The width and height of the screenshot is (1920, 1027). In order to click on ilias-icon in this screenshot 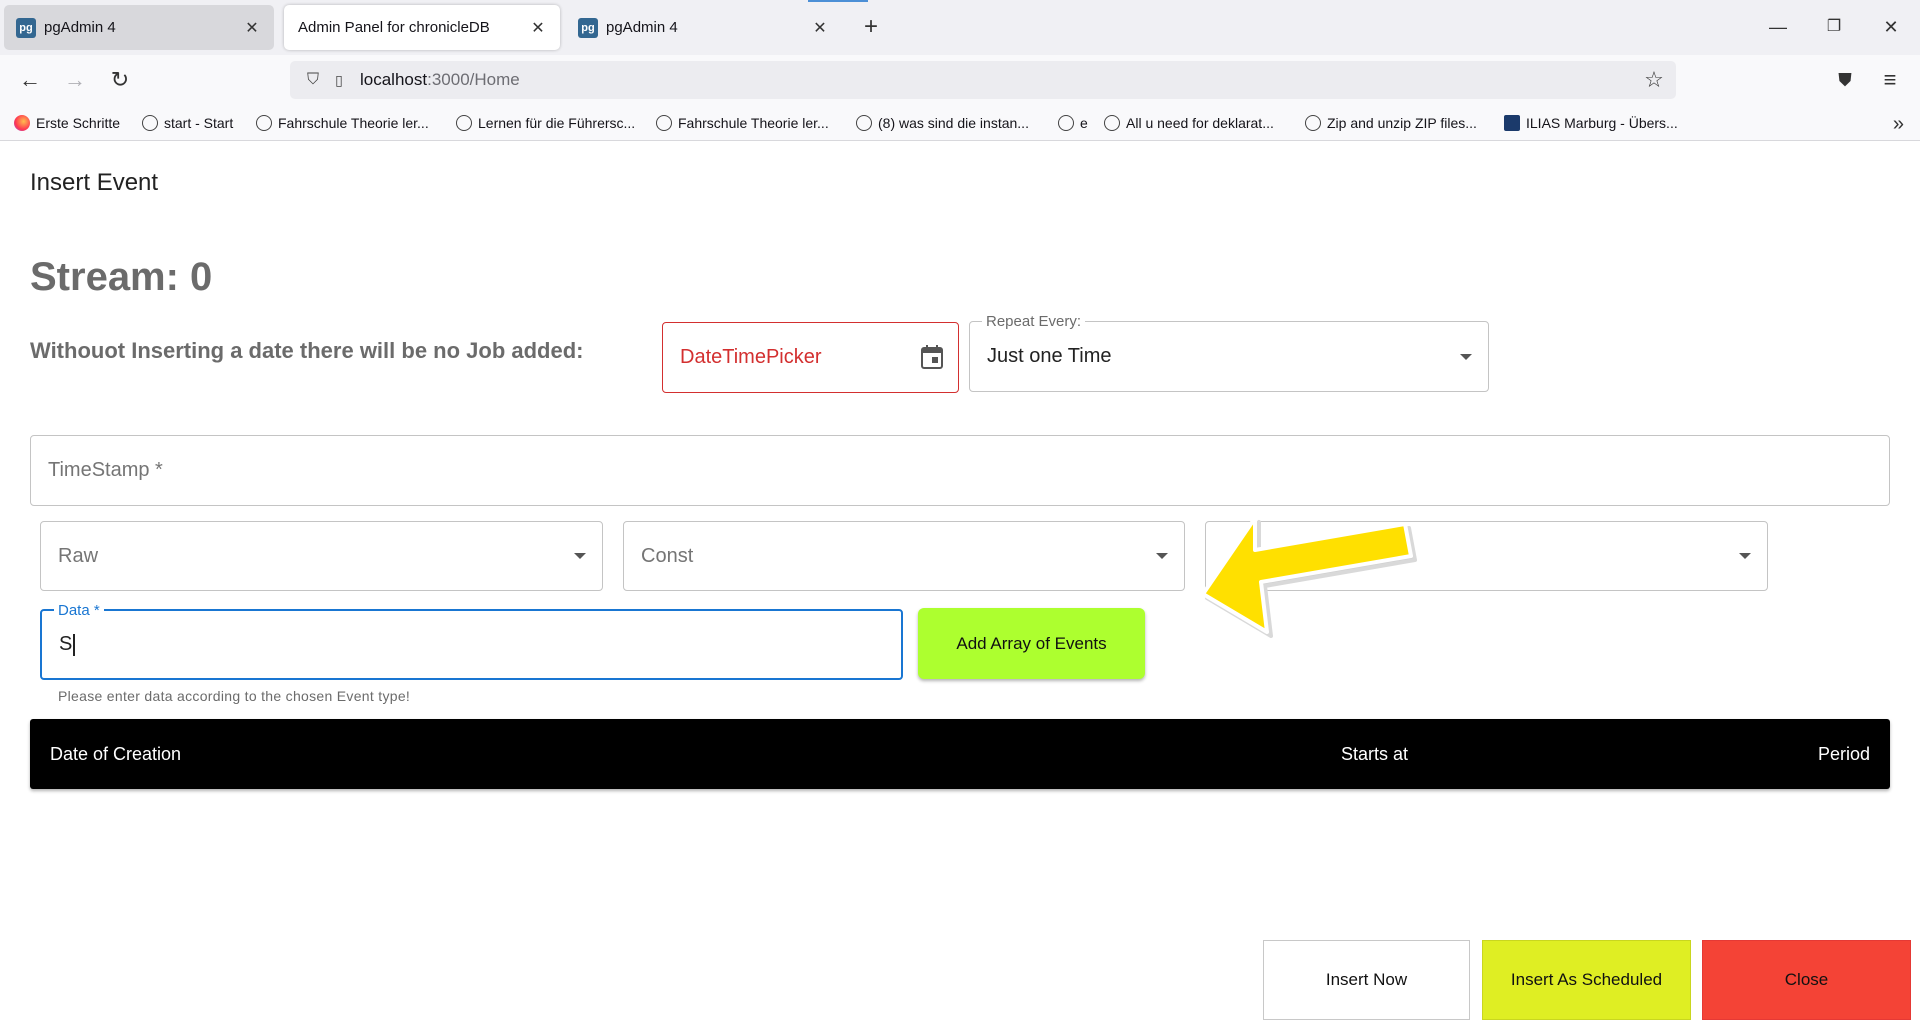, I will do `click(1512, 123)`.